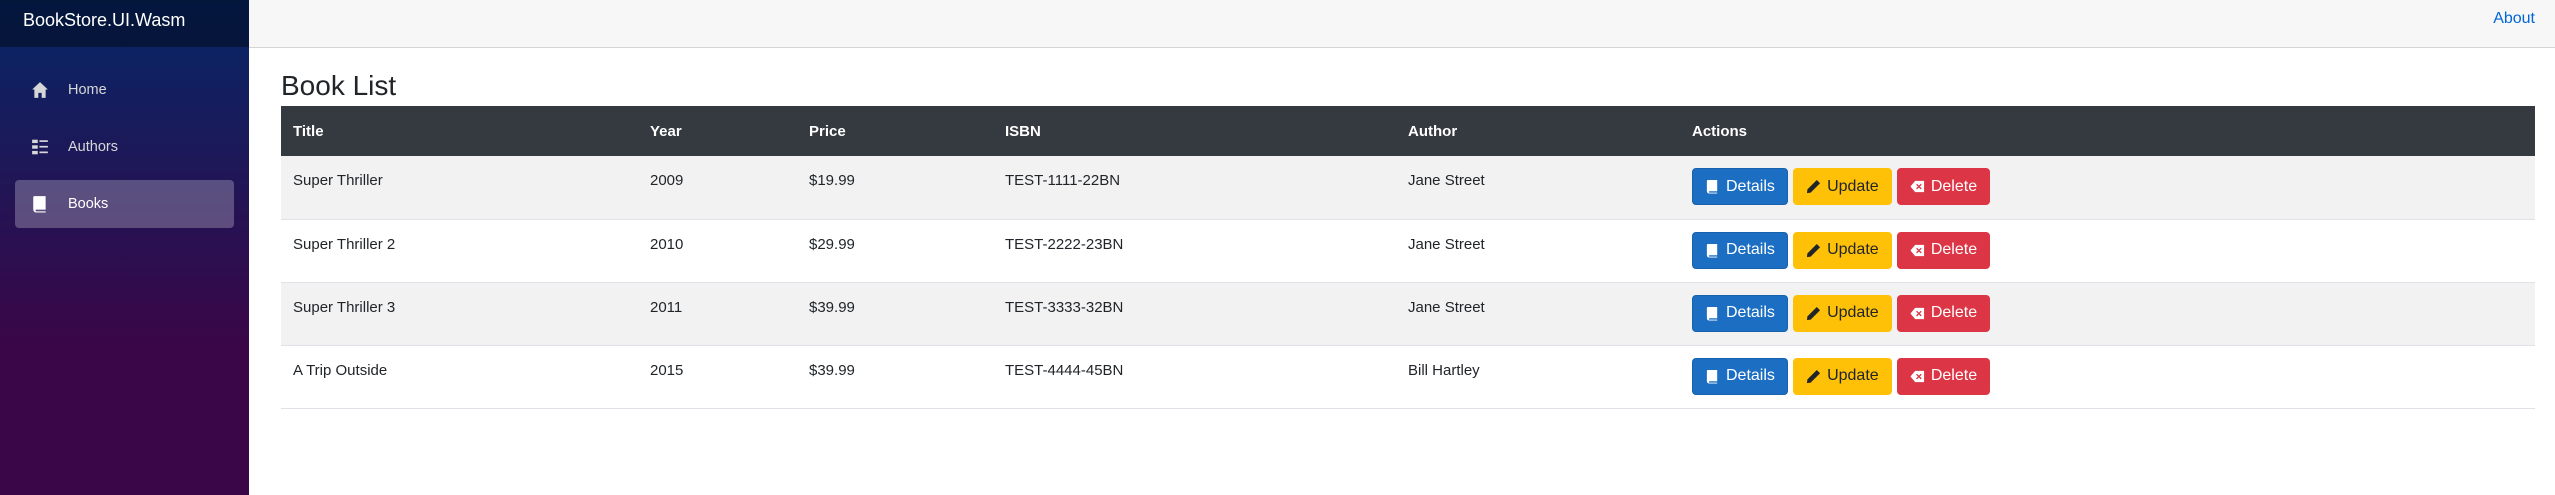 The width and height of the screenshot is (2555, 495). What do you see at coordinates (1064, 244) in the screenshot?
I see `cell-isbn: TEST-2222-23BN` at bounding box center [1064, 244].